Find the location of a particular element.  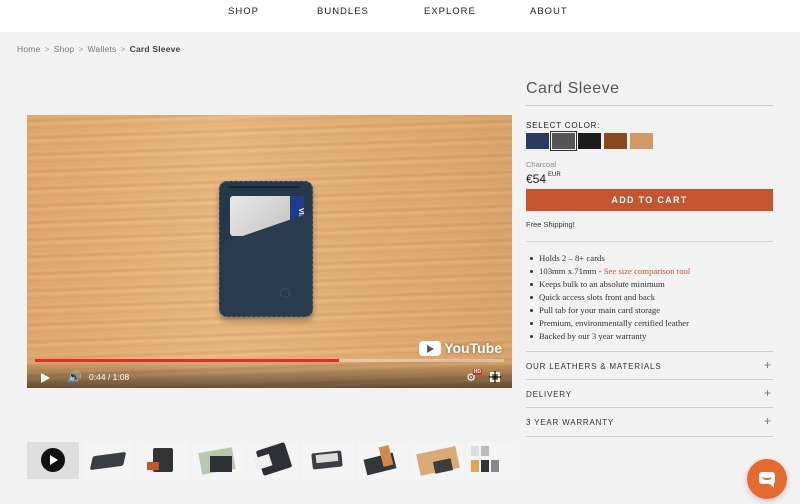

breadcrumb: Home > Shop > Wallets > Card Sleeve is located at coordinates (98, 49).